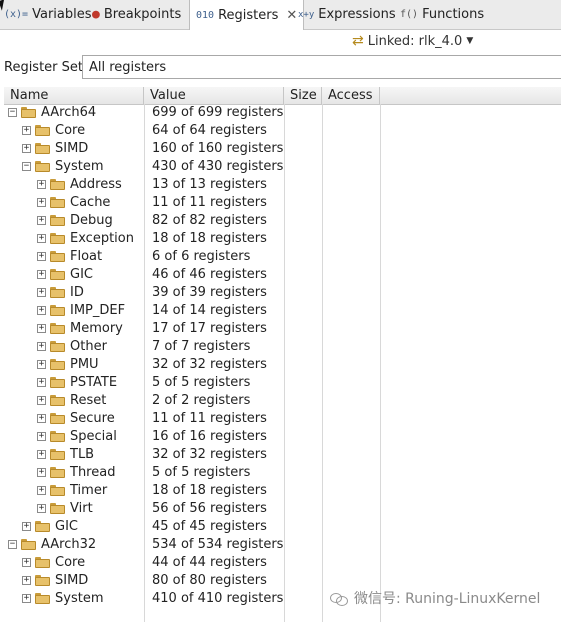 This screenshot has width=561, height=622. I want to click on table-row: + Secure 11 of 11 registers, so click(282, 419).